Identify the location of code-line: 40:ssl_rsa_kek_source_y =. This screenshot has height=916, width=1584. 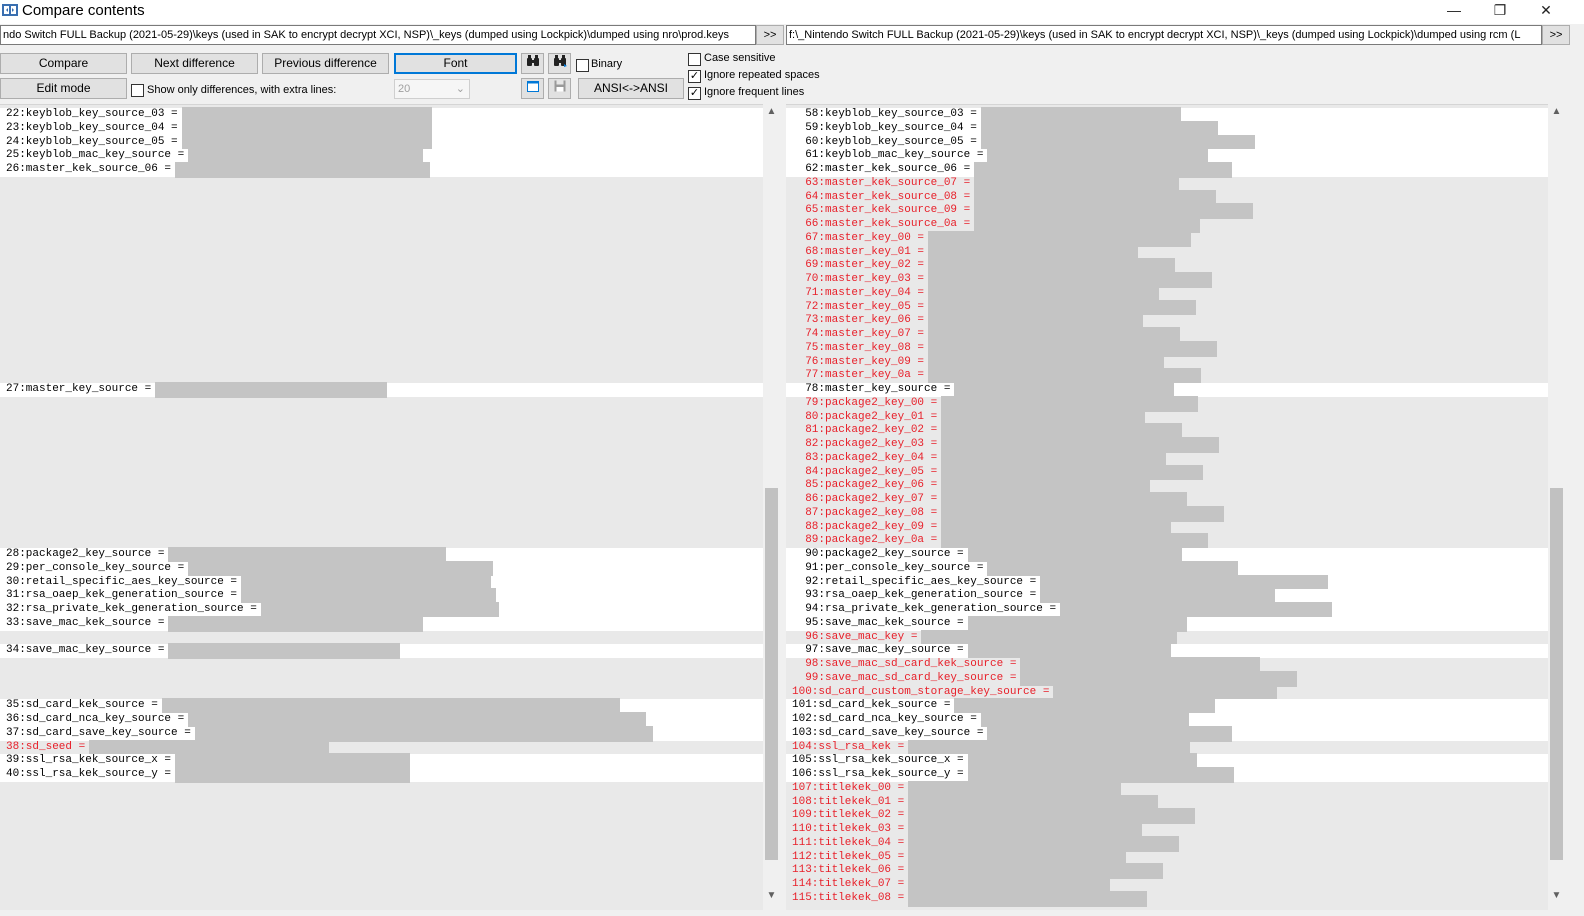
(85, 775).